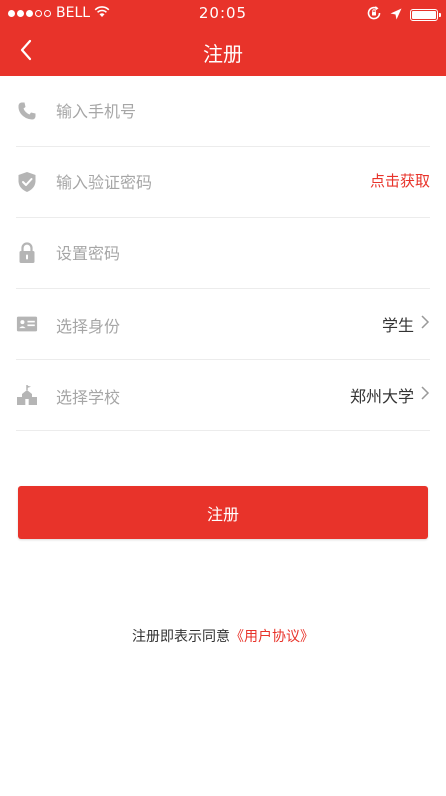  What do you see at coordinates (196, 253) in the screenshot?
I see `password-input` at bounding box center [196, 253].